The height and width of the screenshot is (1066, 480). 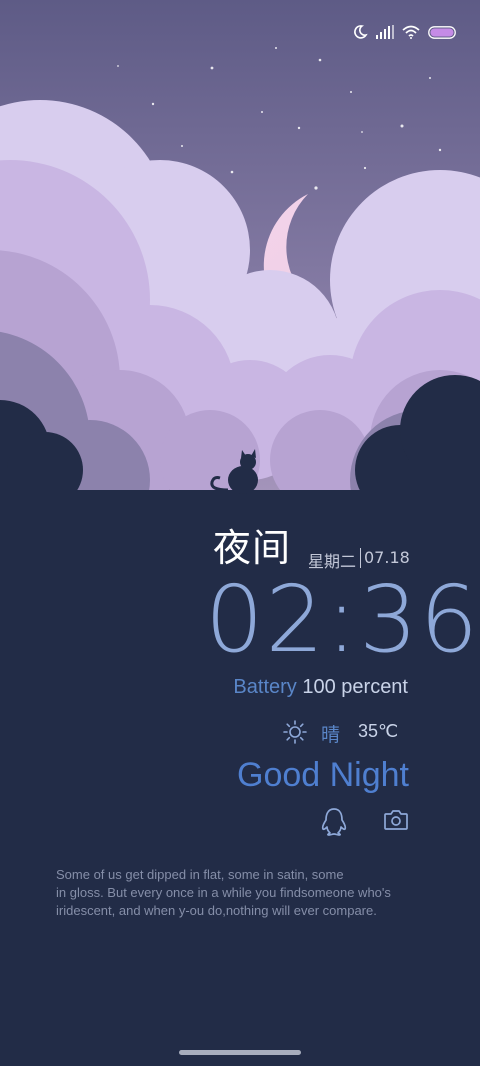 I want to click on clock-time: 02:36, so click(x=342, y=619).